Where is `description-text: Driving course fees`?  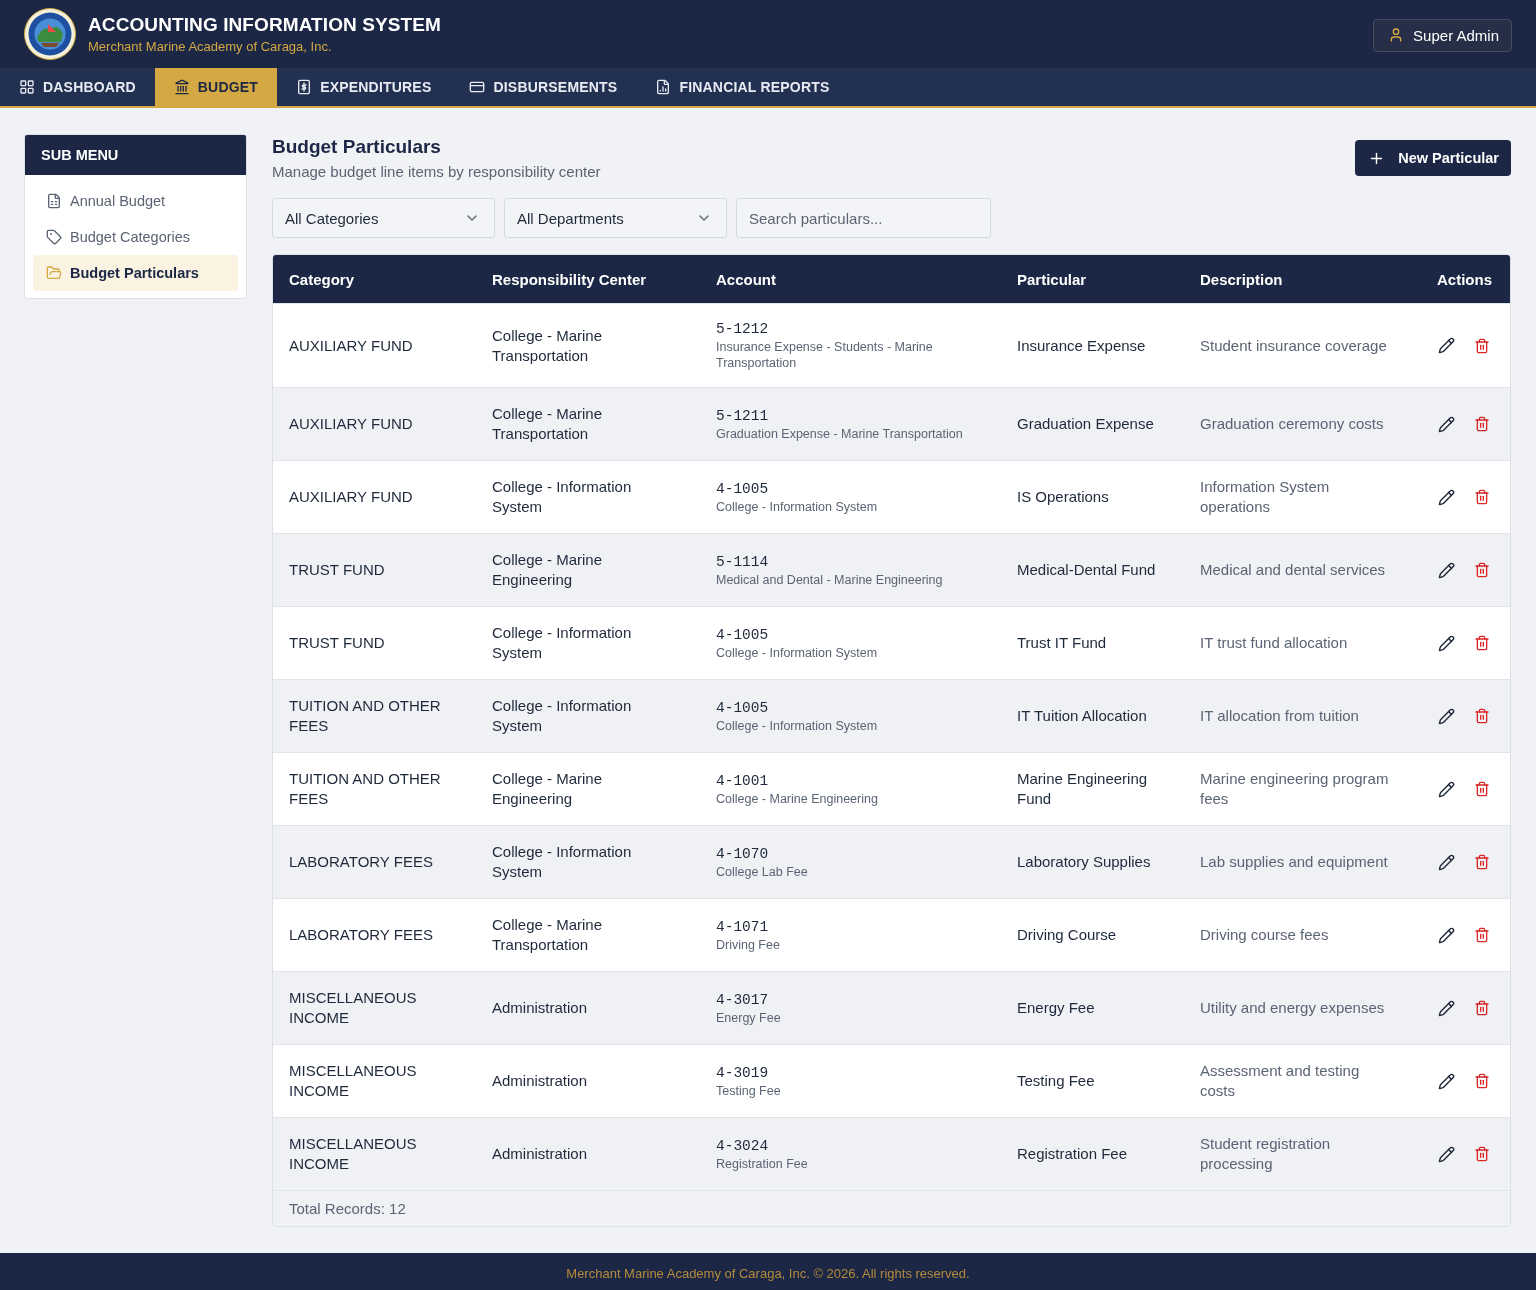 description-text: Driving course fees is located at coordinates (1264, 935).